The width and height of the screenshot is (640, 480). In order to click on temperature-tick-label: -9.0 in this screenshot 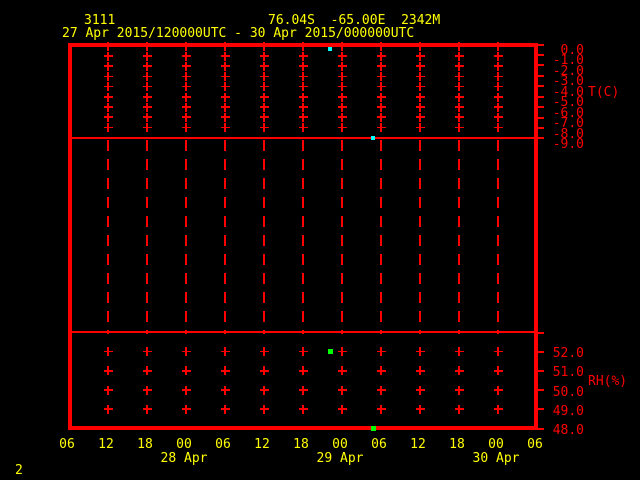, I will do `click(568, 144)`.